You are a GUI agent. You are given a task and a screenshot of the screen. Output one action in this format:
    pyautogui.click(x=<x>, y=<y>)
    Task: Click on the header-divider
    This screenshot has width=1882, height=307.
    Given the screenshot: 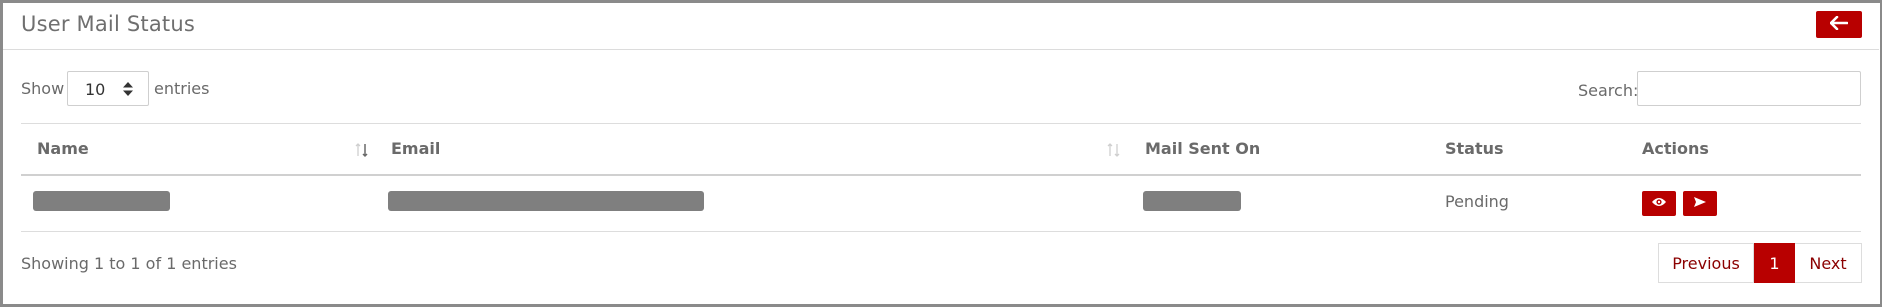 What is the action you would take?
    pyautogui.click(x=941, y=49)
    